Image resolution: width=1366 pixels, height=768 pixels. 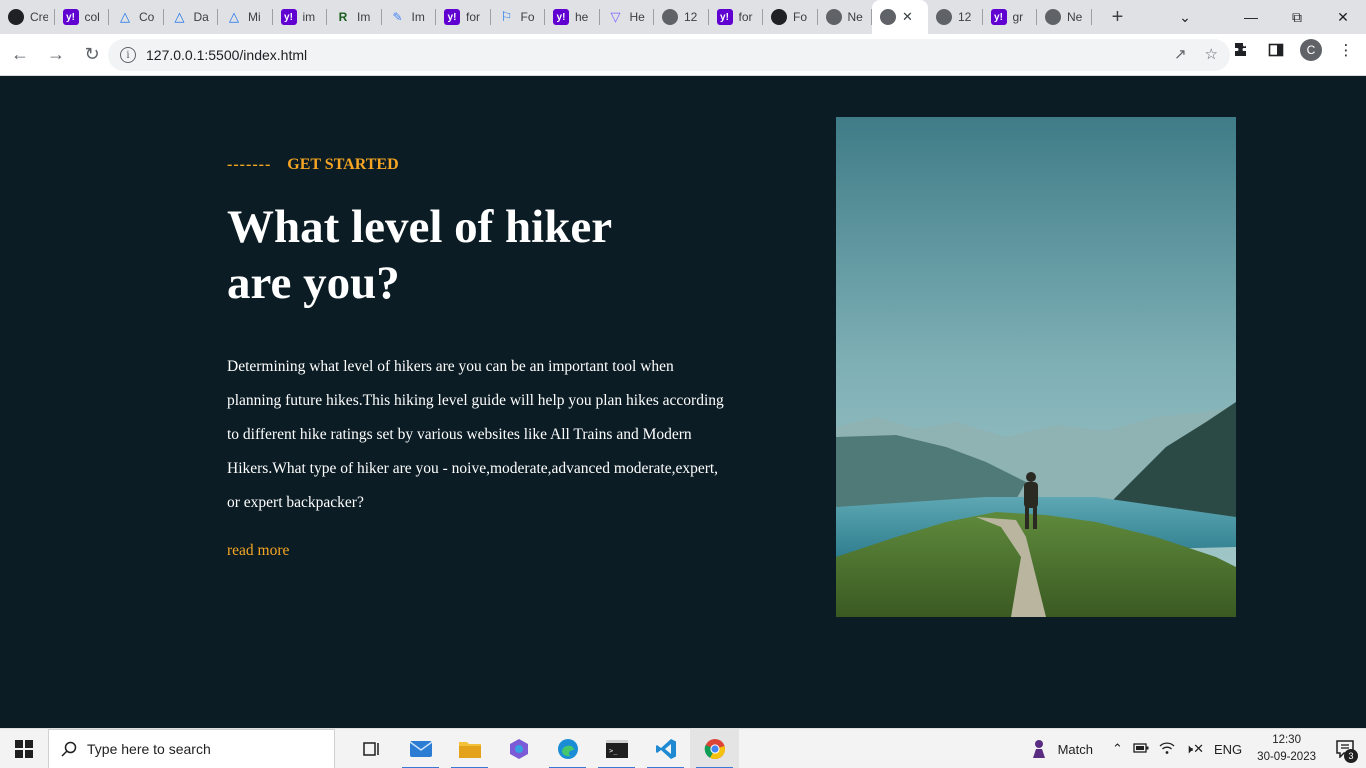 What do you see at coordinates (371, 748) in the screenshot?
I see `task-view-icon` at bounding box center [371, 748].